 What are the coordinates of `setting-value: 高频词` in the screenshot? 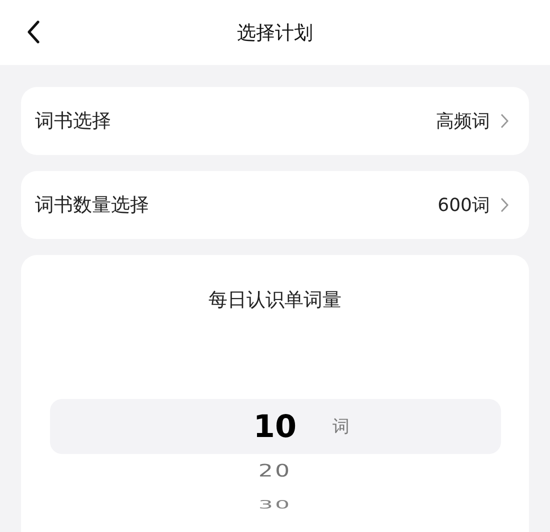 It's located at (463, 121).